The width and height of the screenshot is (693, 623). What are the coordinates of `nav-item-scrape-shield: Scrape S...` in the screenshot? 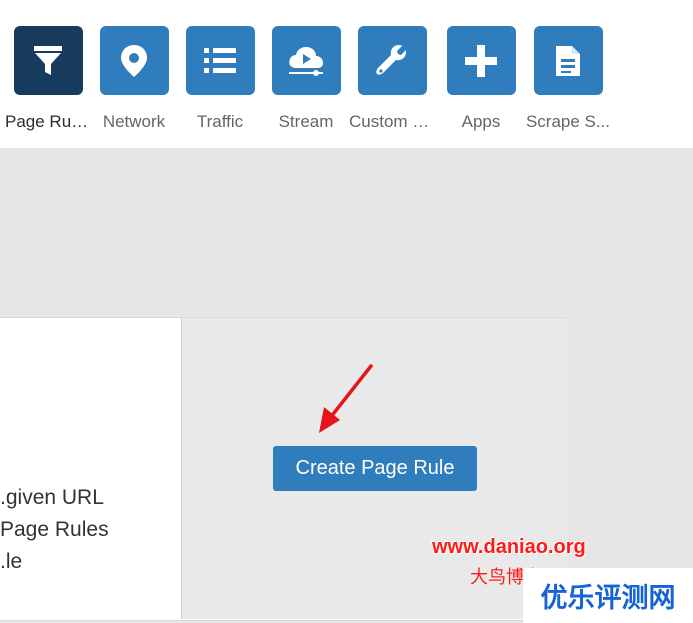 It's located at (568, 79).